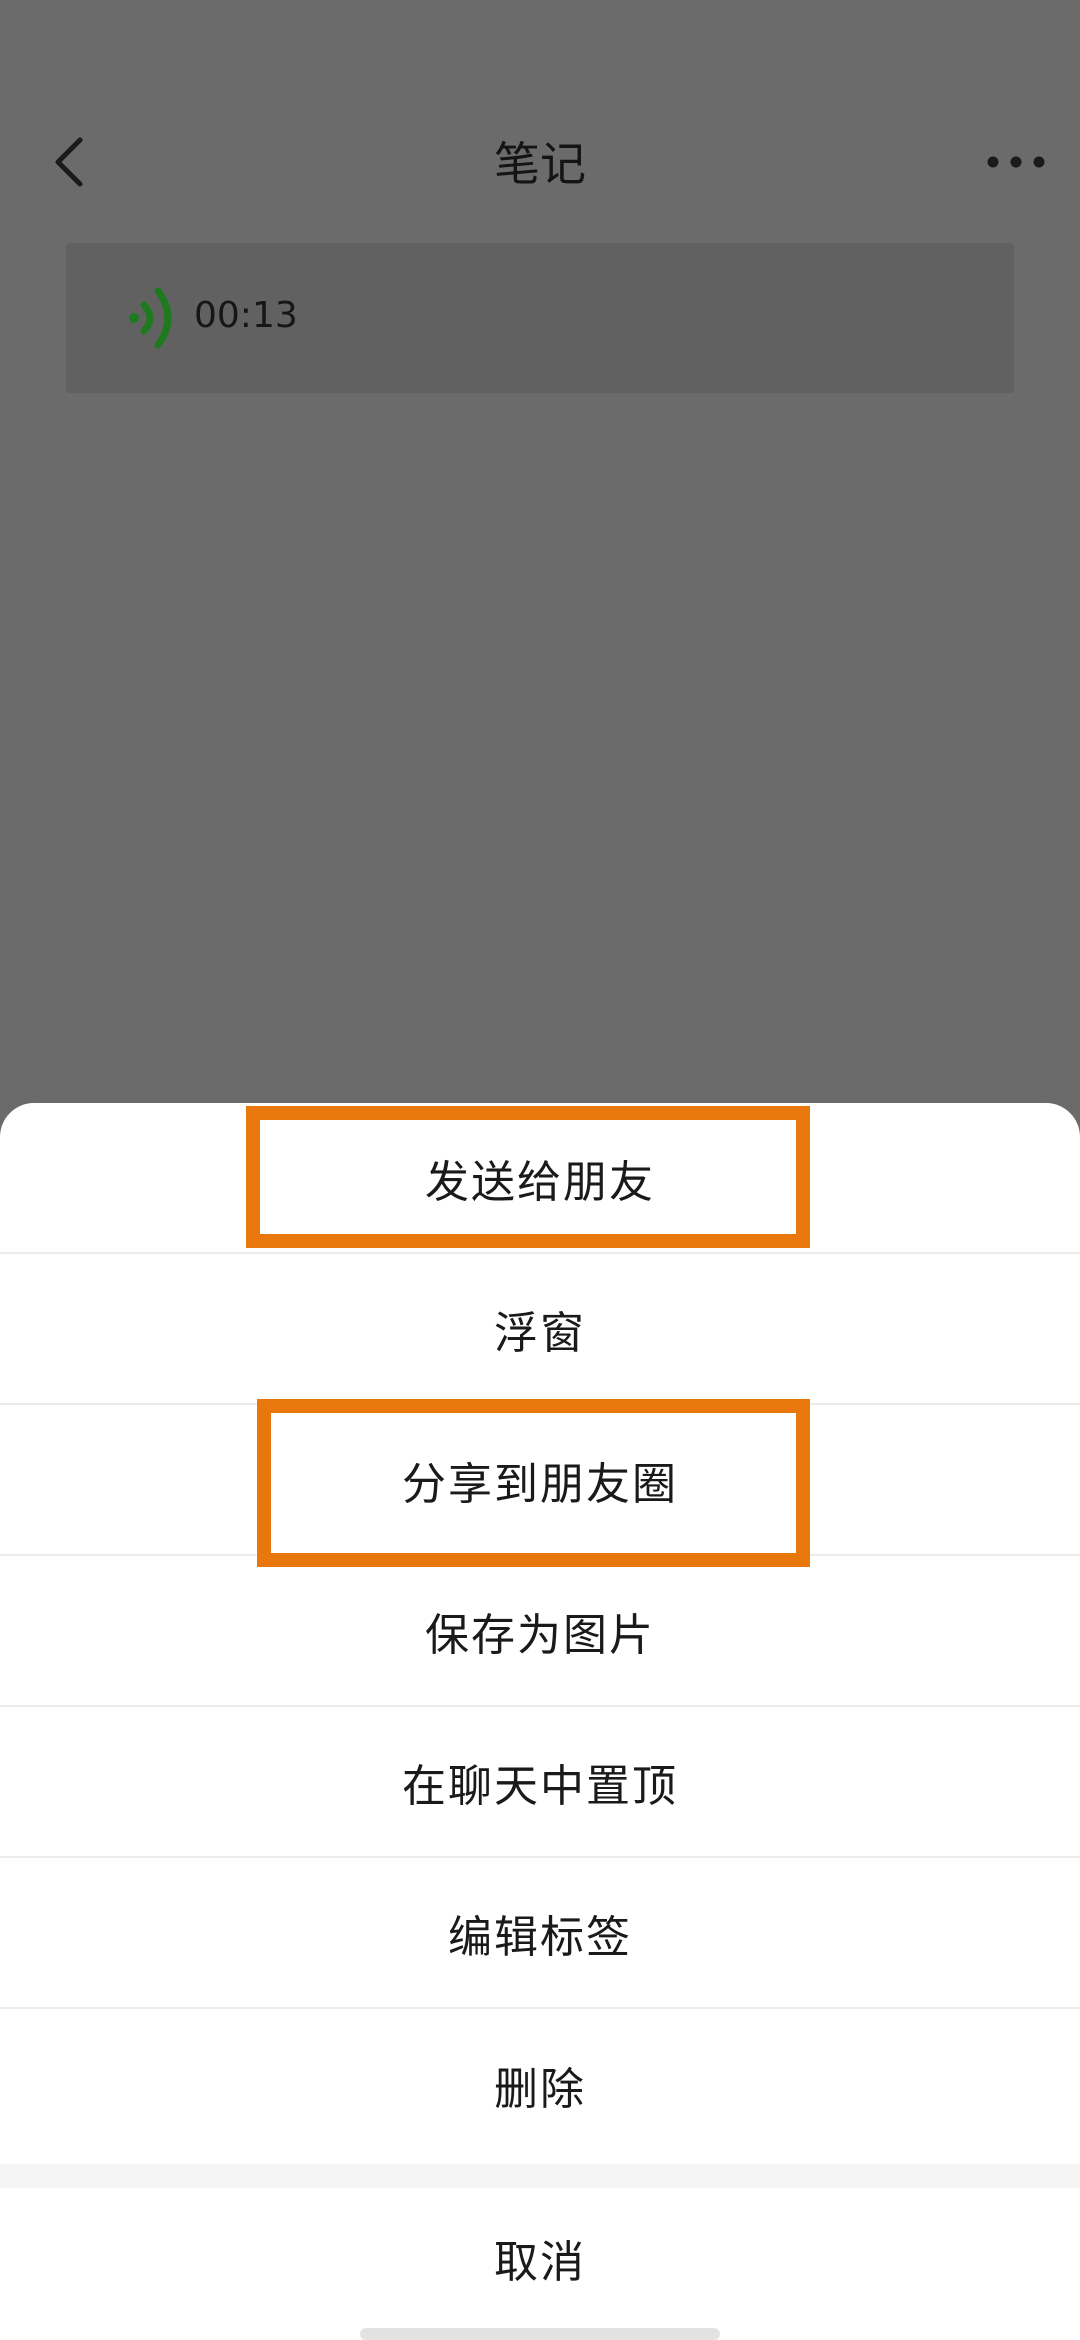  What do you see at coordinates (540, 2084) in the screenshot?
I see `delete-button: 删除` at bounding box center [540, 2084].